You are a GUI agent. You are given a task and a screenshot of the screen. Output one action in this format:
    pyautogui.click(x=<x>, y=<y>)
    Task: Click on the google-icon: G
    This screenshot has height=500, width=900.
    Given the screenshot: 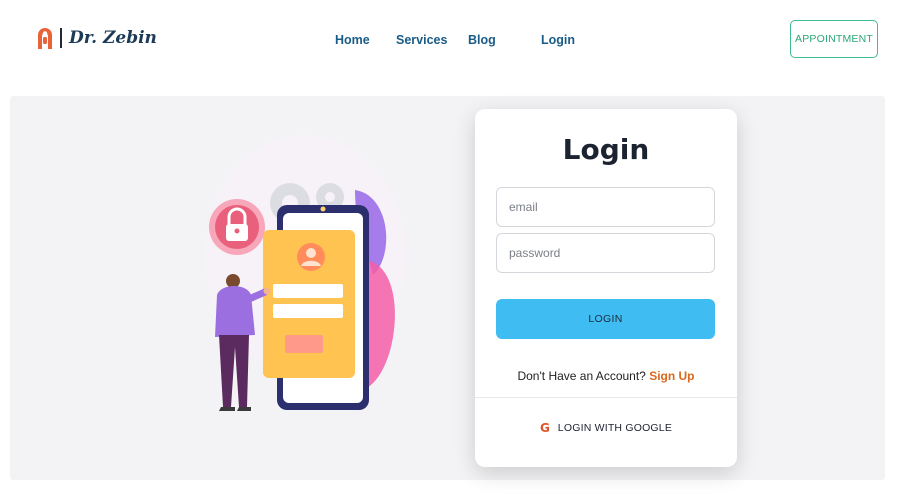 What is the action you would take?
    pyautogui.click(x=544, y=428)
    